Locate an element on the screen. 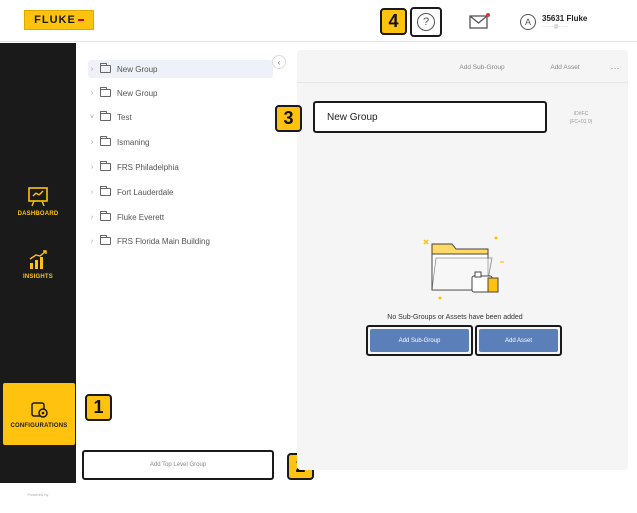  tree-item: › Fluke Everett is located at coordinates (180, 217).